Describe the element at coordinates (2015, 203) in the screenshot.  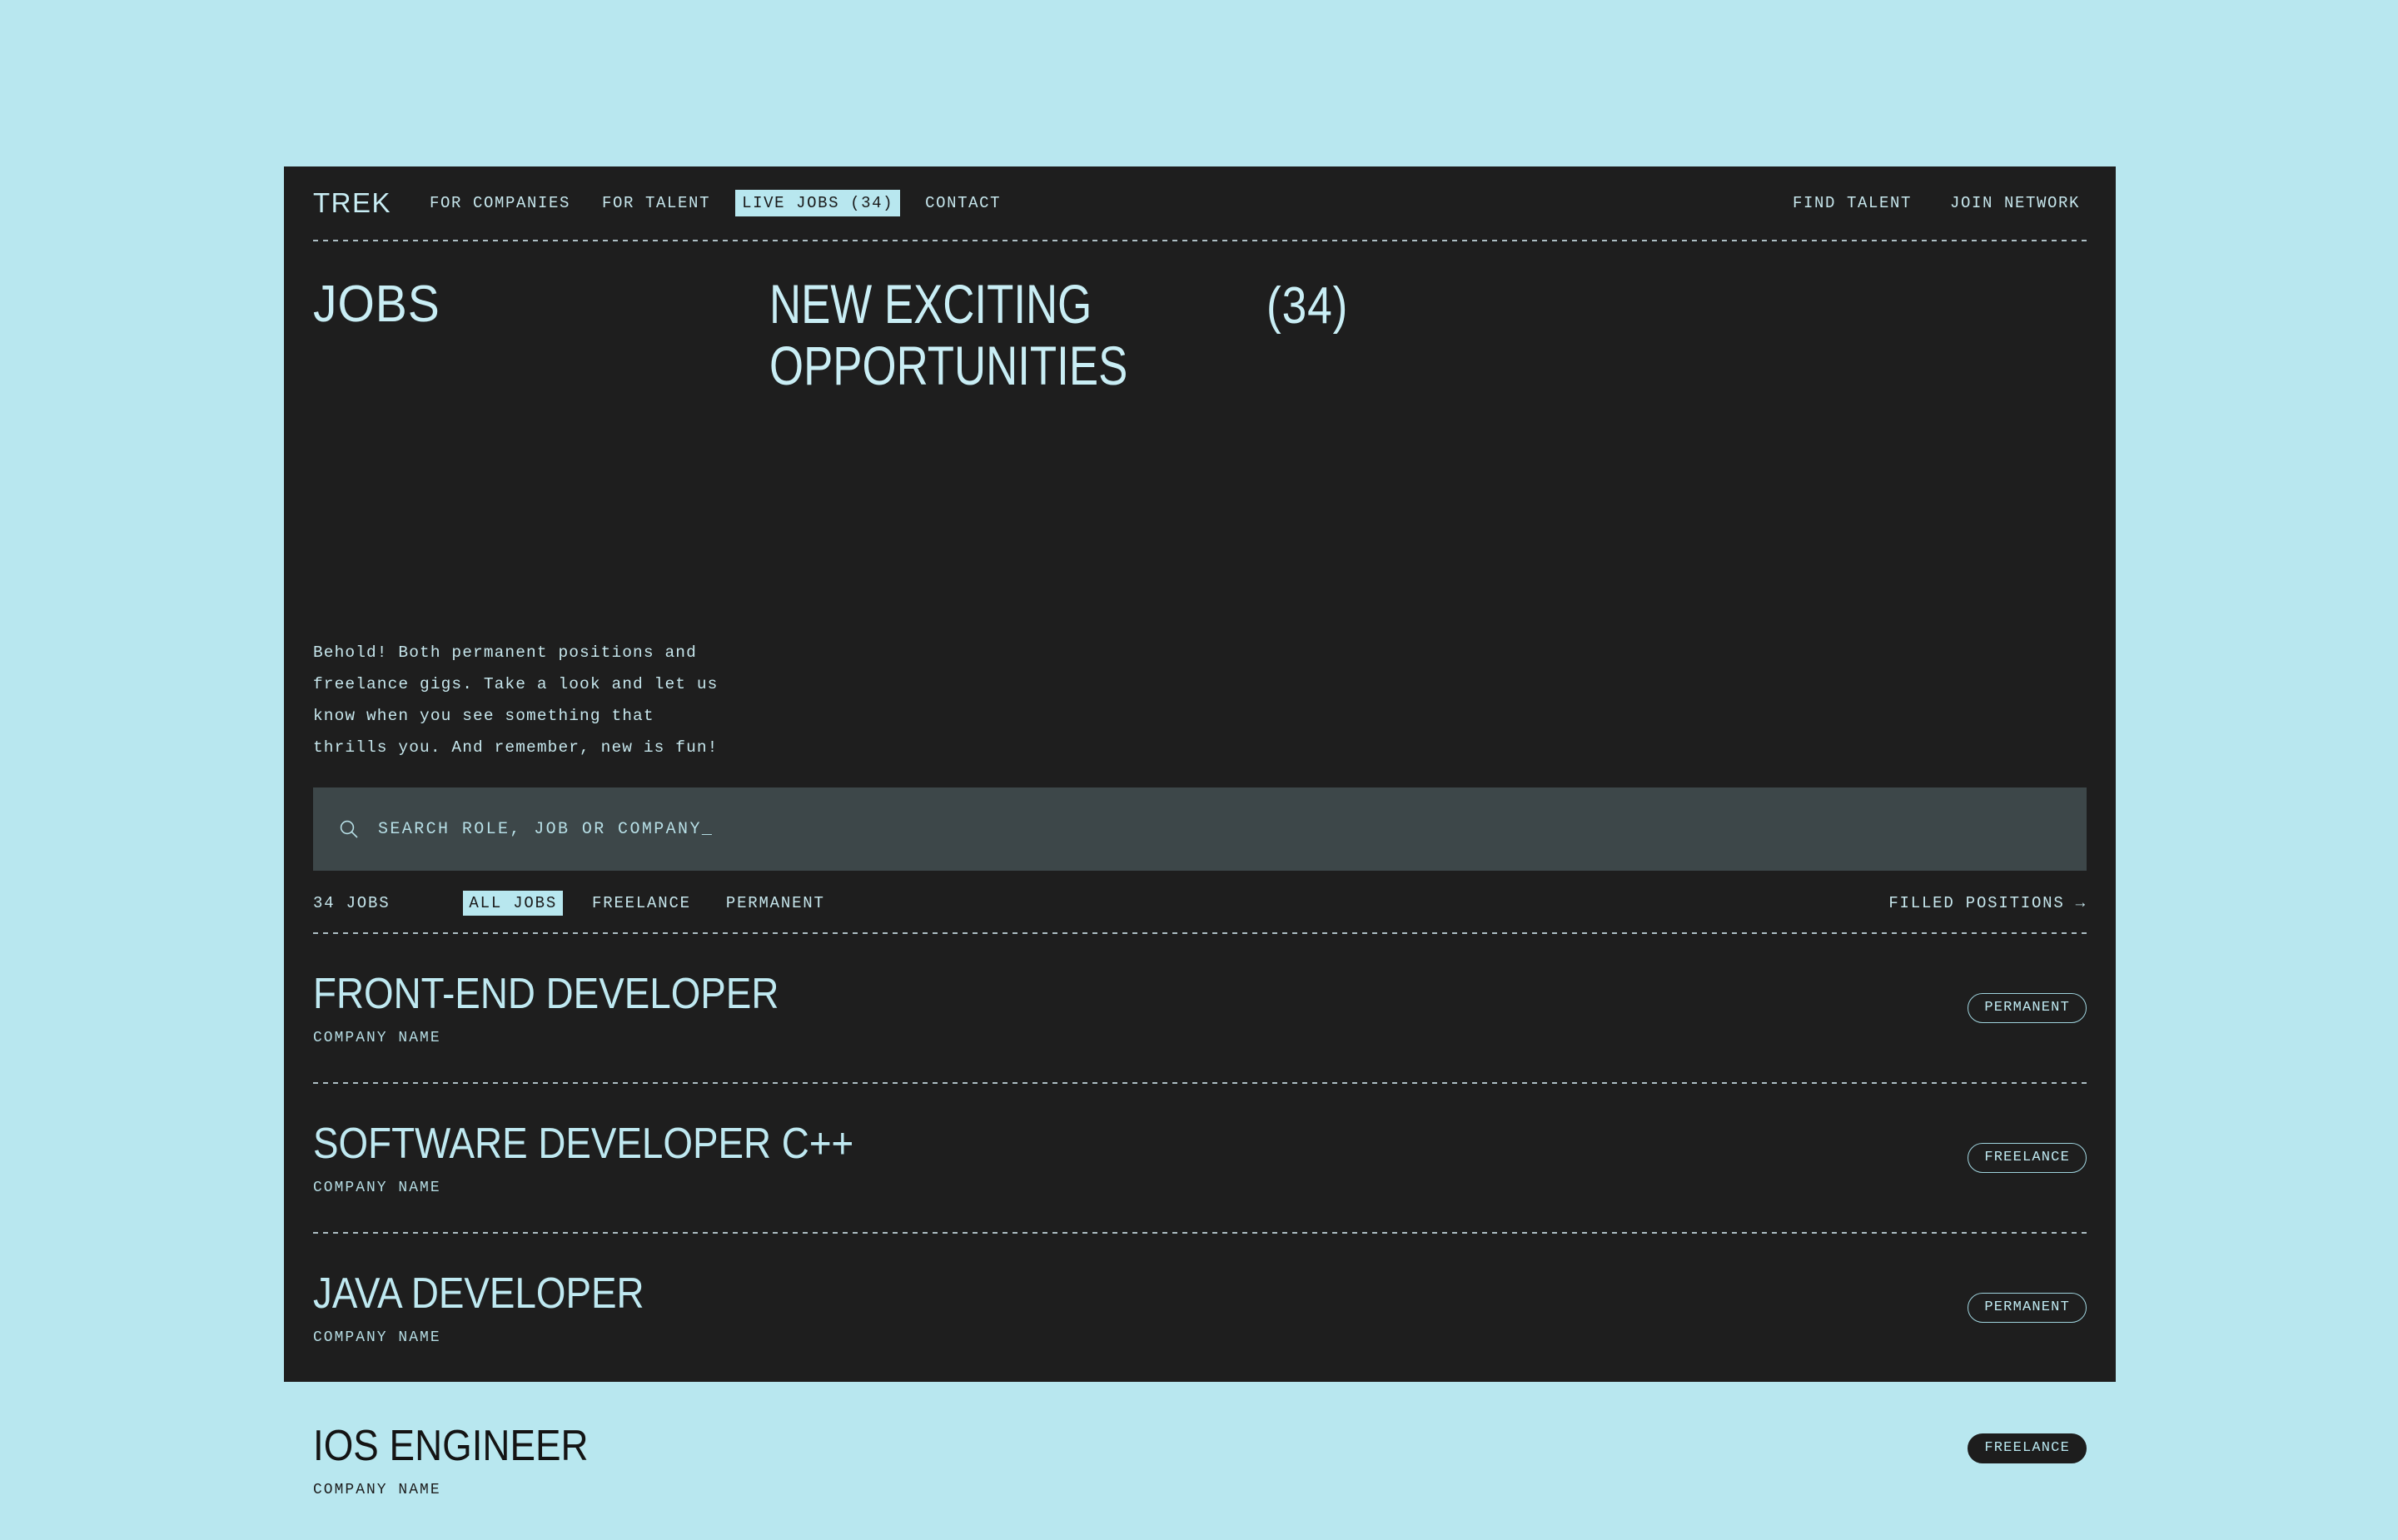
I see `nav-item-join-network: JOIN NETWORK` at that location.